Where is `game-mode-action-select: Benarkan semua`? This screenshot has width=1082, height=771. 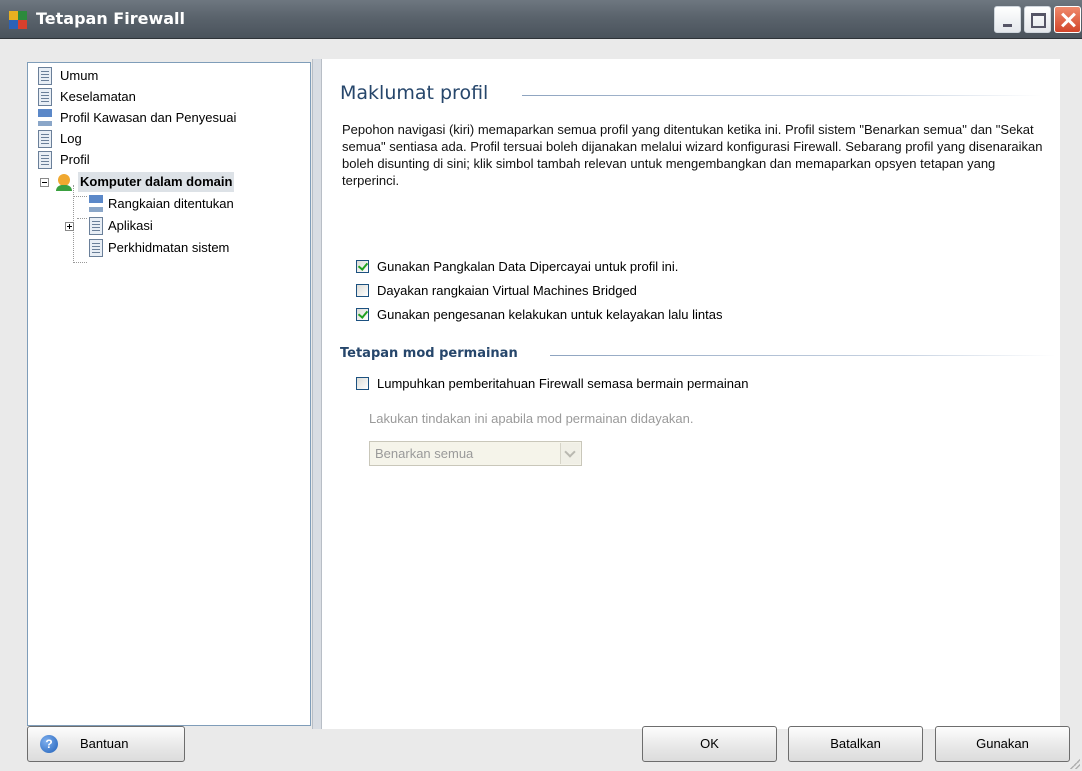
game-mode-action-select: Benarkan semua is located at coordinates (475, 453).